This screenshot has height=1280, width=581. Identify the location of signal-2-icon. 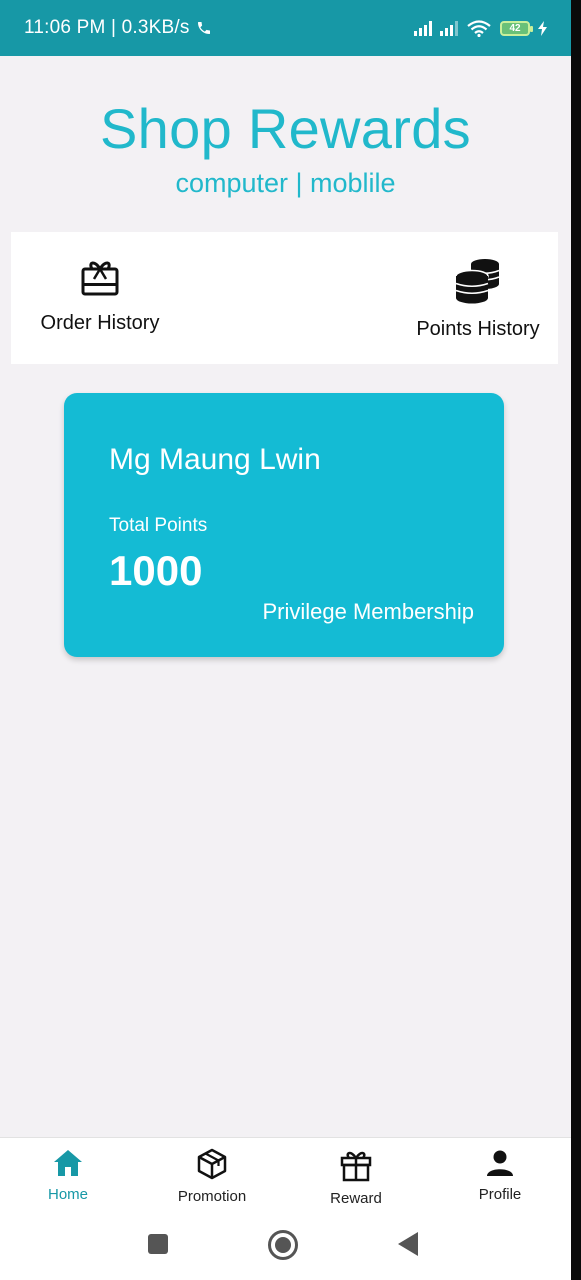
(449, 28).